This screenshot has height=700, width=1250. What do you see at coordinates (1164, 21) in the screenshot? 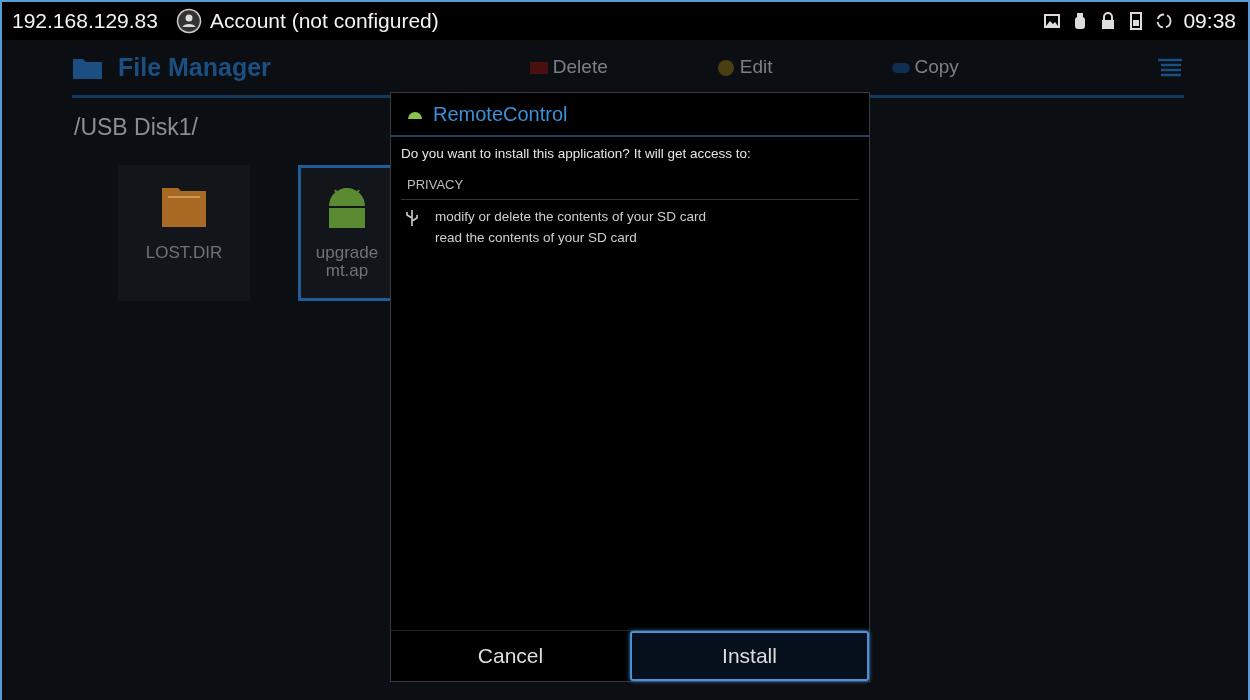
I see `sync-icon` at bounding box center [1164, 21].